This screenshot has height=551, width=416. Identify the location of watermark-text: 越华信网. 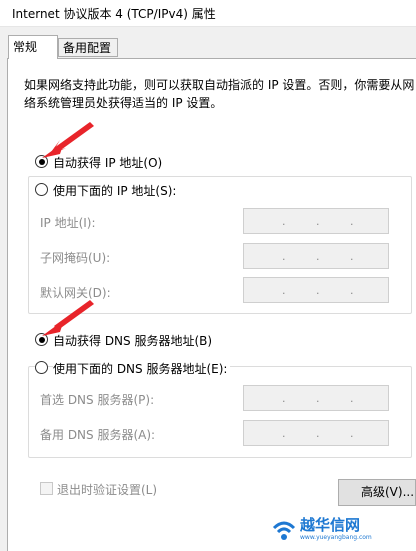
(330, 525).